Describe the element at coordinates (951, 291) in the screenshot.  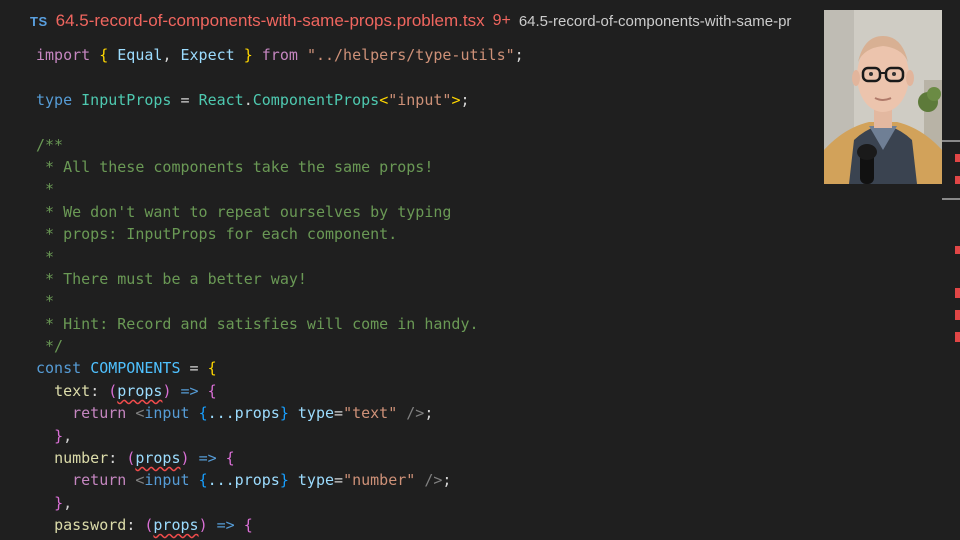
I see `editor-scrollbar` at that location.